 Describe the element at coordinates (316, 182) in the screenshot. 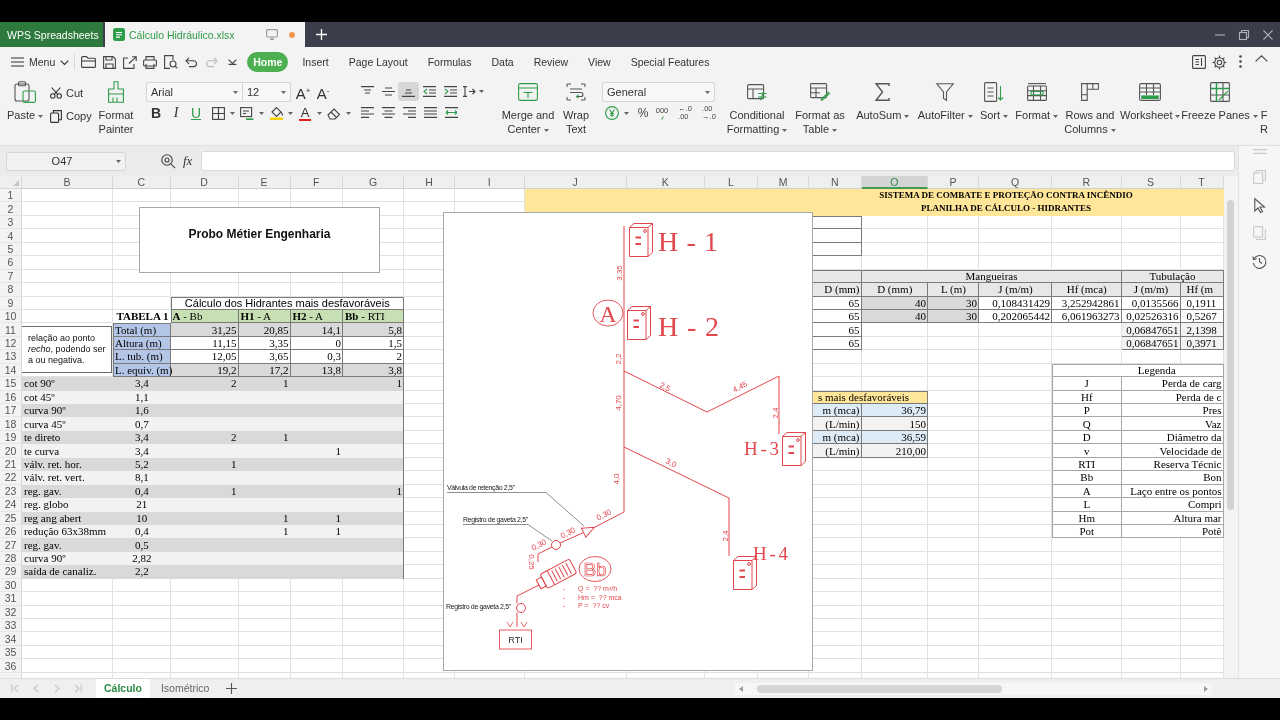

I see `column-header: F` at that location.